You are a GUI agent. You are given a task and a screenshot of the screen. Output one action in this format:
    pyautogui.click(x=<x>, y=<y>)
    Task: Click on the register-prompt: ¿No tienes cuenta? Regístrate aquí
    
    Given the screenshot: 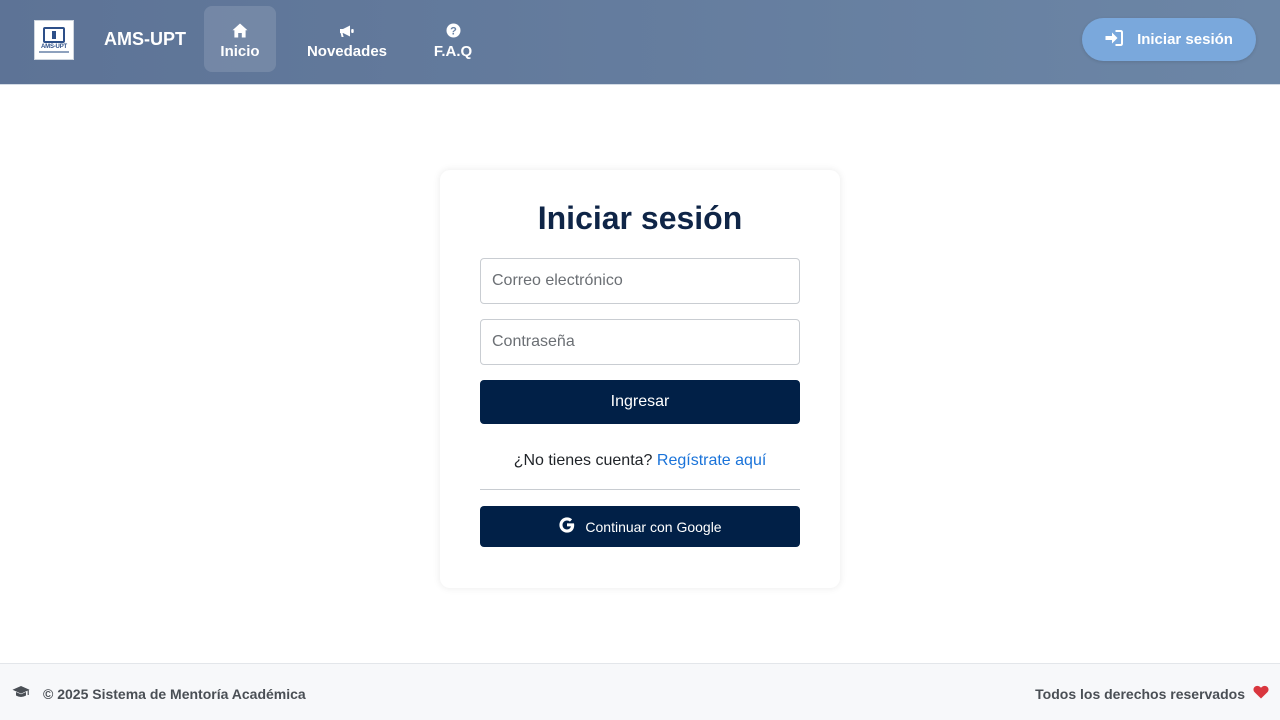 What is the action you would take?
    pyautogui.click(x=640, y=461)
    